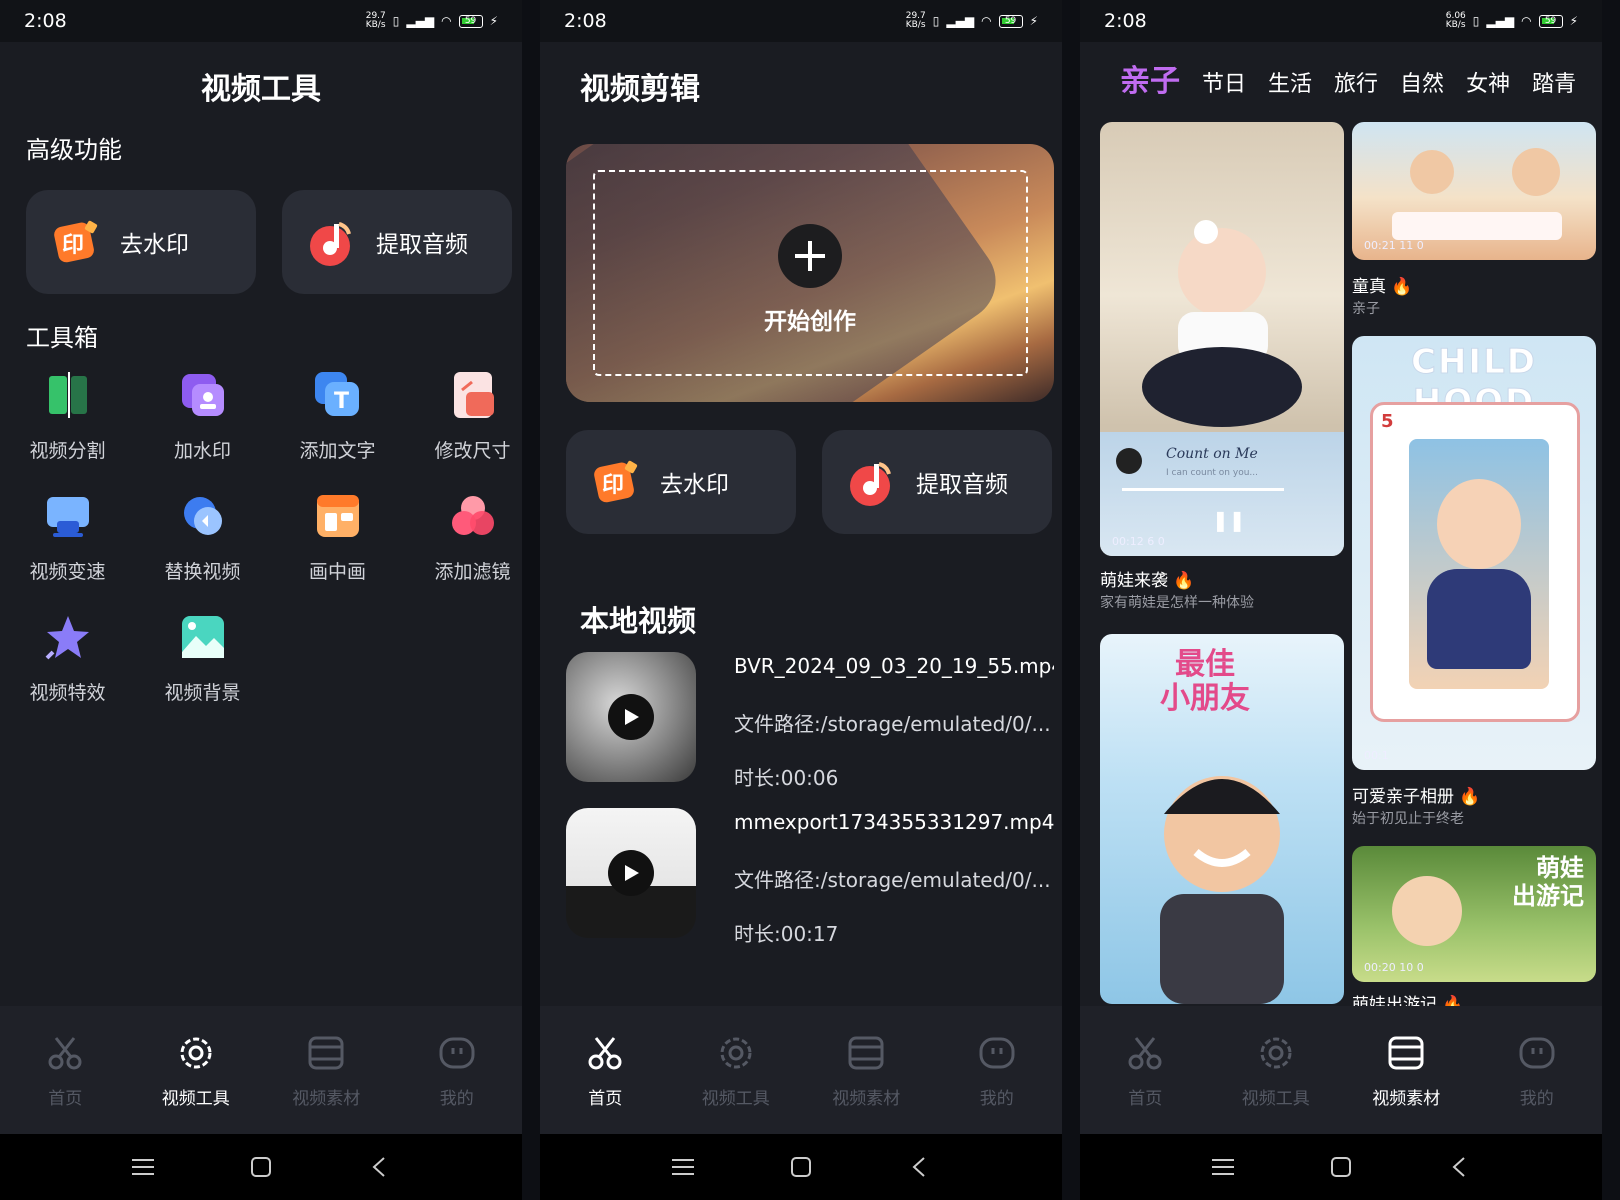 This screenshot has width=1620, height=1200. I want to click on boy-photo, so click(1222, 890).